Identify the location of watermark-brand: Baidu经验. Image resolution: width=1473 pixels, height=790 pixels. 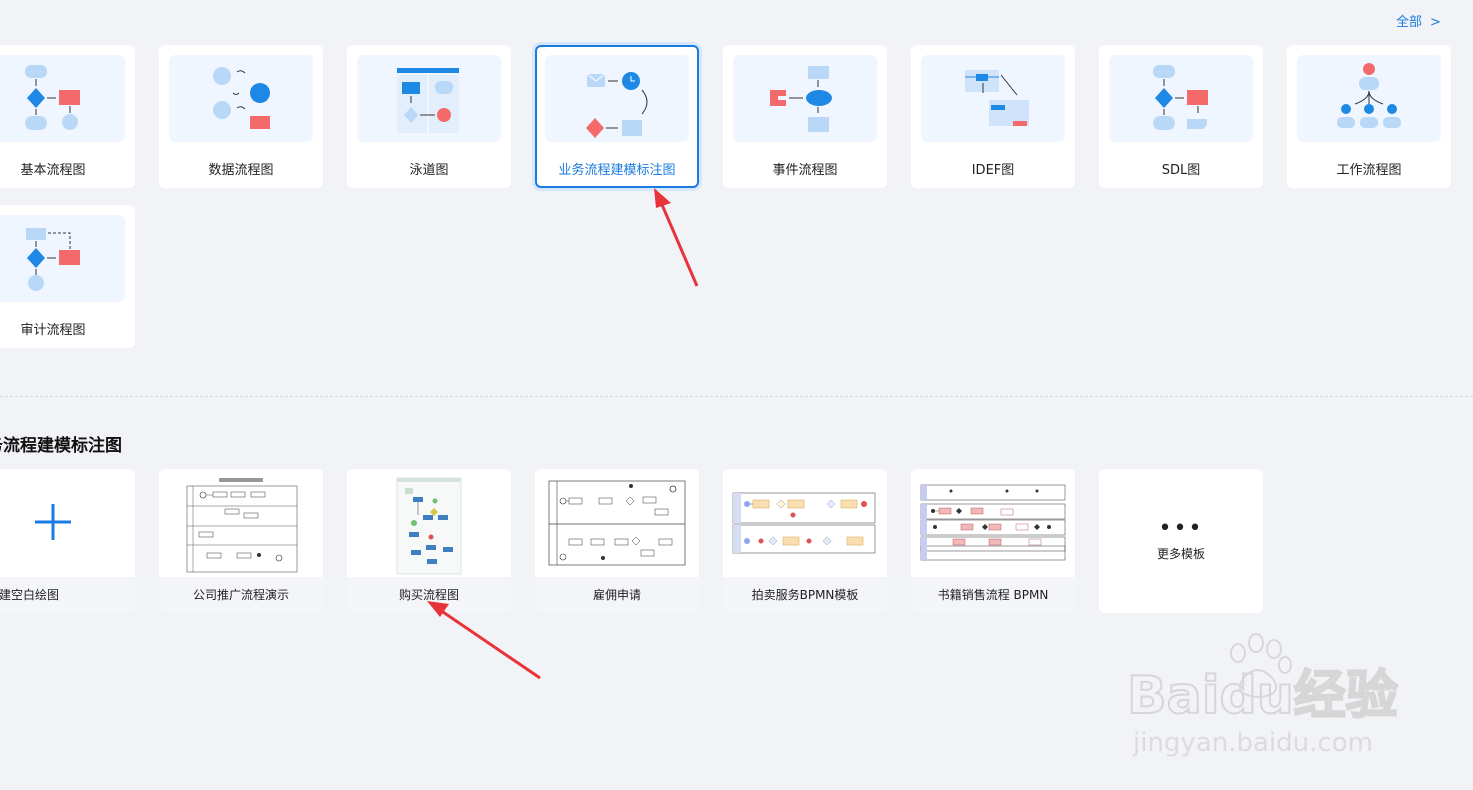
(1262, 696).